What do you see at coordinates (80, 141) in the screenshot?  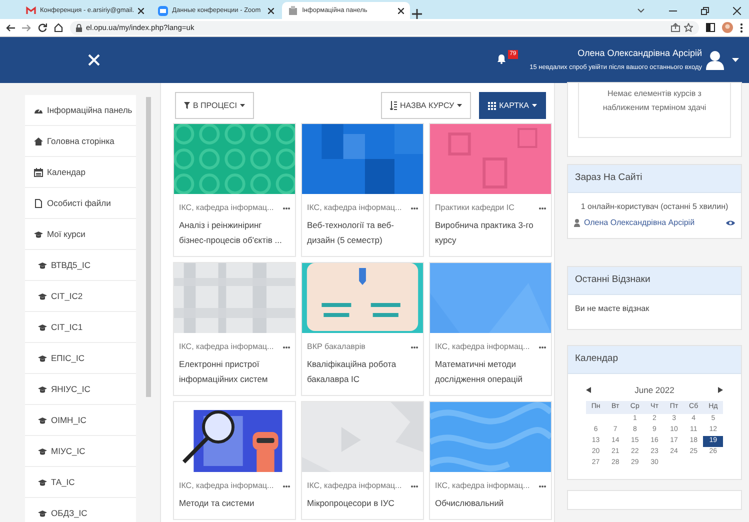 I see `sidebar-item: Головна сторінка` at bounding box center [80, 141].